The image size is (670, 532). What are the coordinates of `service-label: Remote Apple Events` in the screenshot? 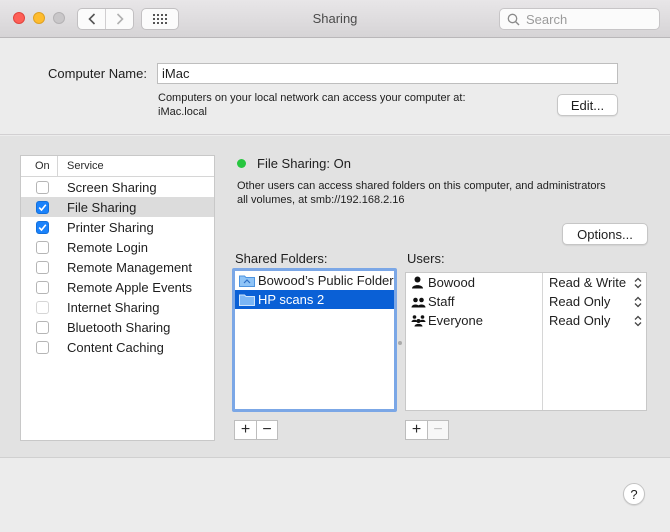 It's located at (130, 287).